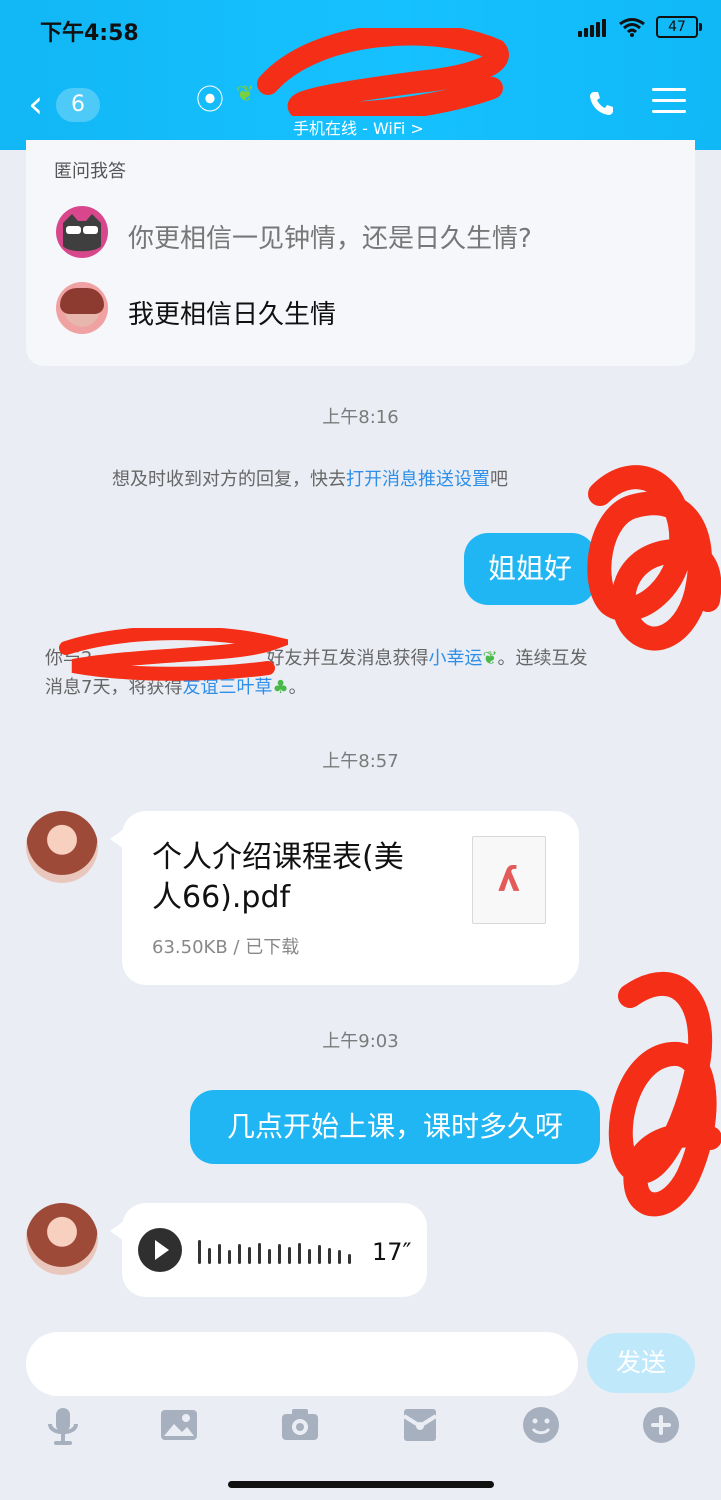 Image resolution: width=721 pixels, height=1500 pixels. I want to click on pdf-icon: ʎ, so click(509, 880).